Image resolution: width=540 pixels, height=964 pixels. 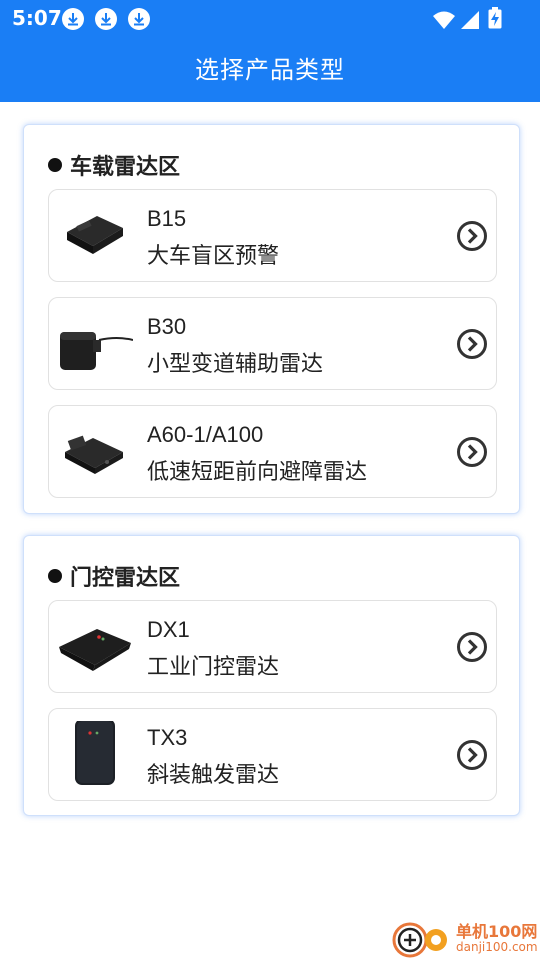 What do you see at coordinates (270, 70) in the screenshot?
I see `page-title: 选择产品类型` at bounding box center [270, 70].